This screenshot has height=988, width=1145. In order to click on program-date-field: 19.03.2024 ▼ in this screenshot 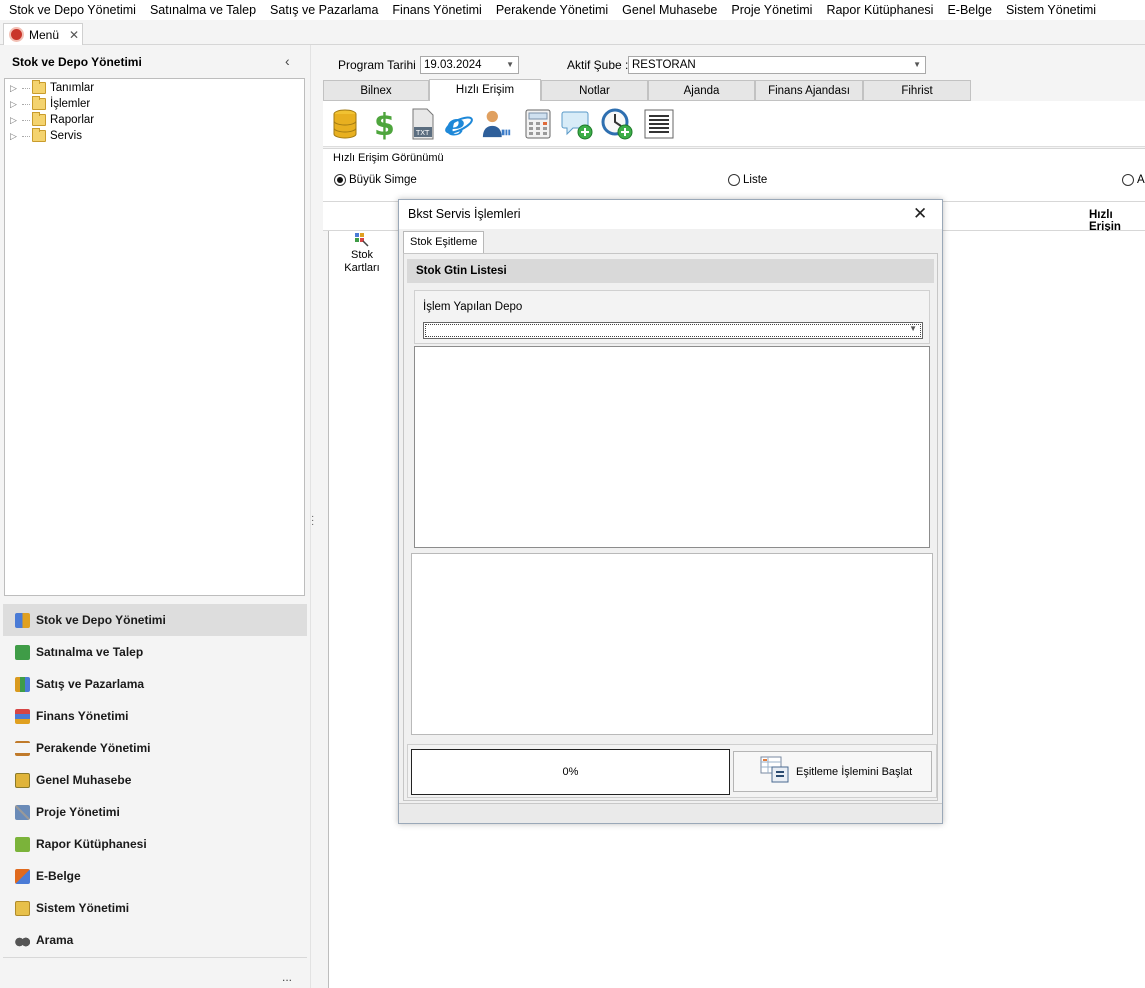, I will do `click(469, 65)`.